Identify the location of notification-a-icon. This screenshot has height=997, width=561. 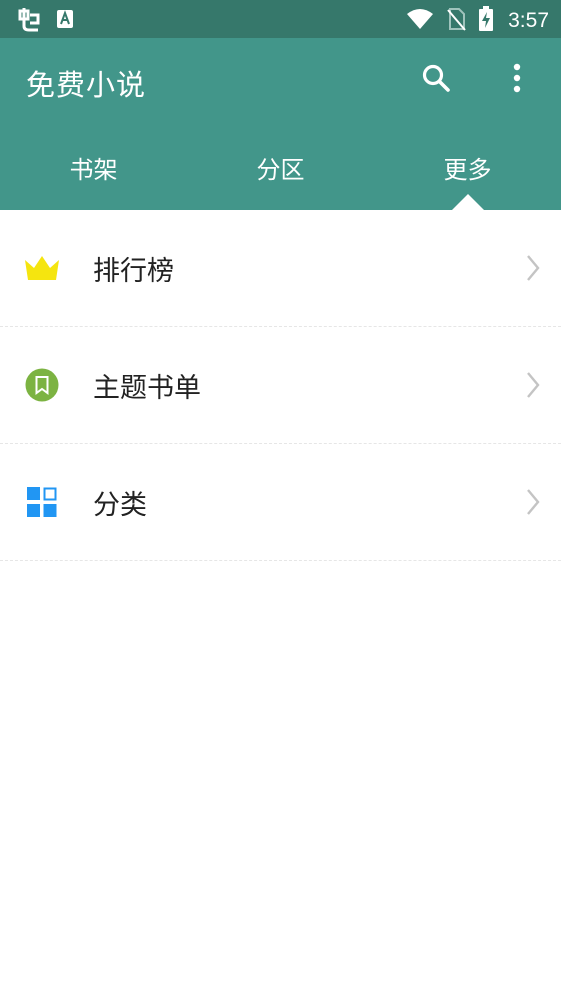
(65, 21).